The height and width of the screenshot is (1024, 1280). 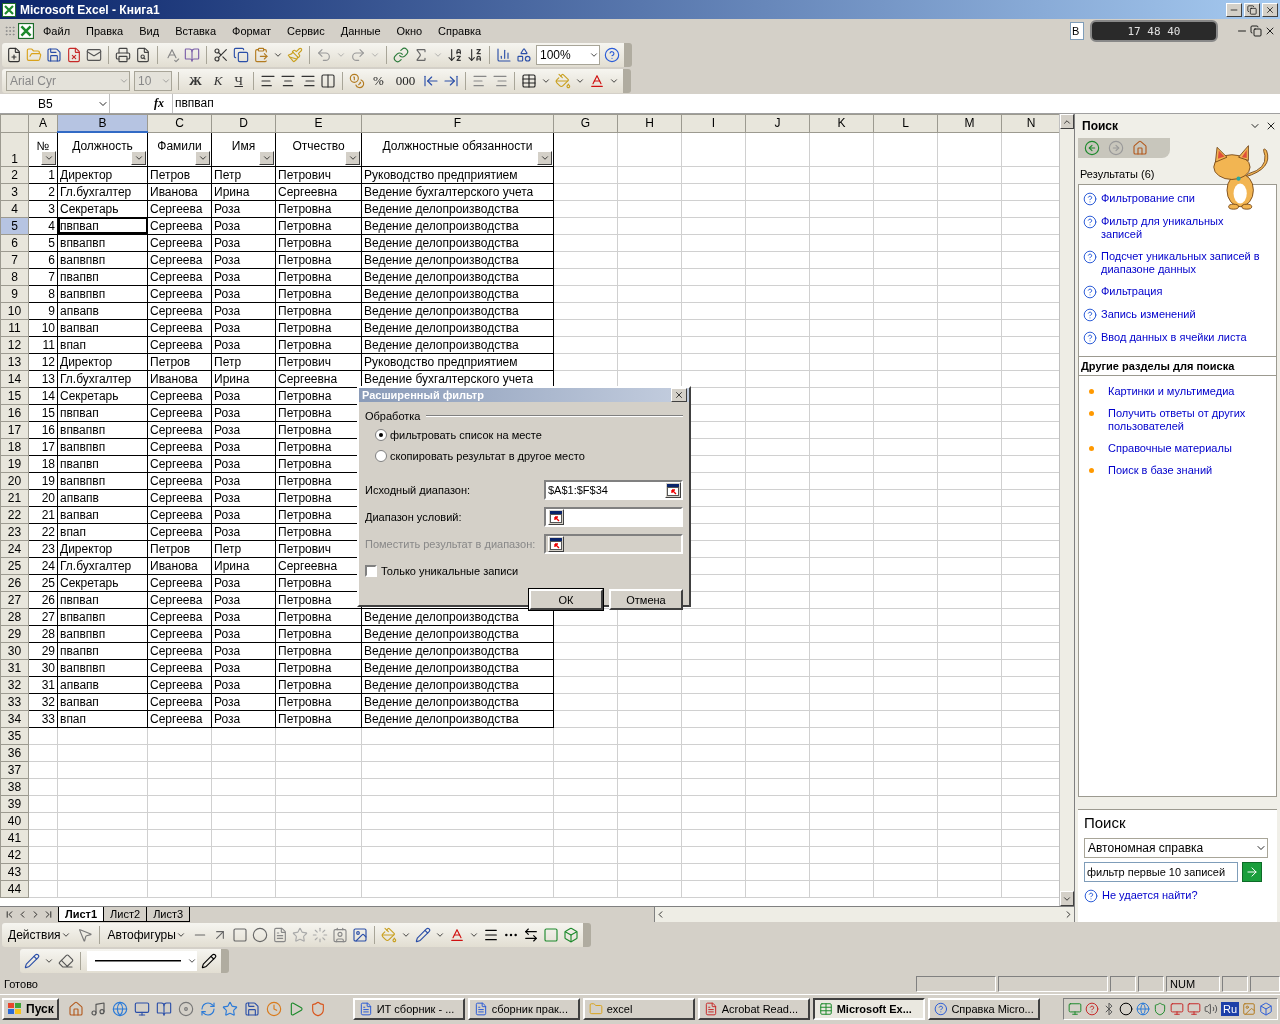 What do you see at coordinates (1256, 30) in the screenshot?
I see `restore-icon` at bounding box center [1256, 30].